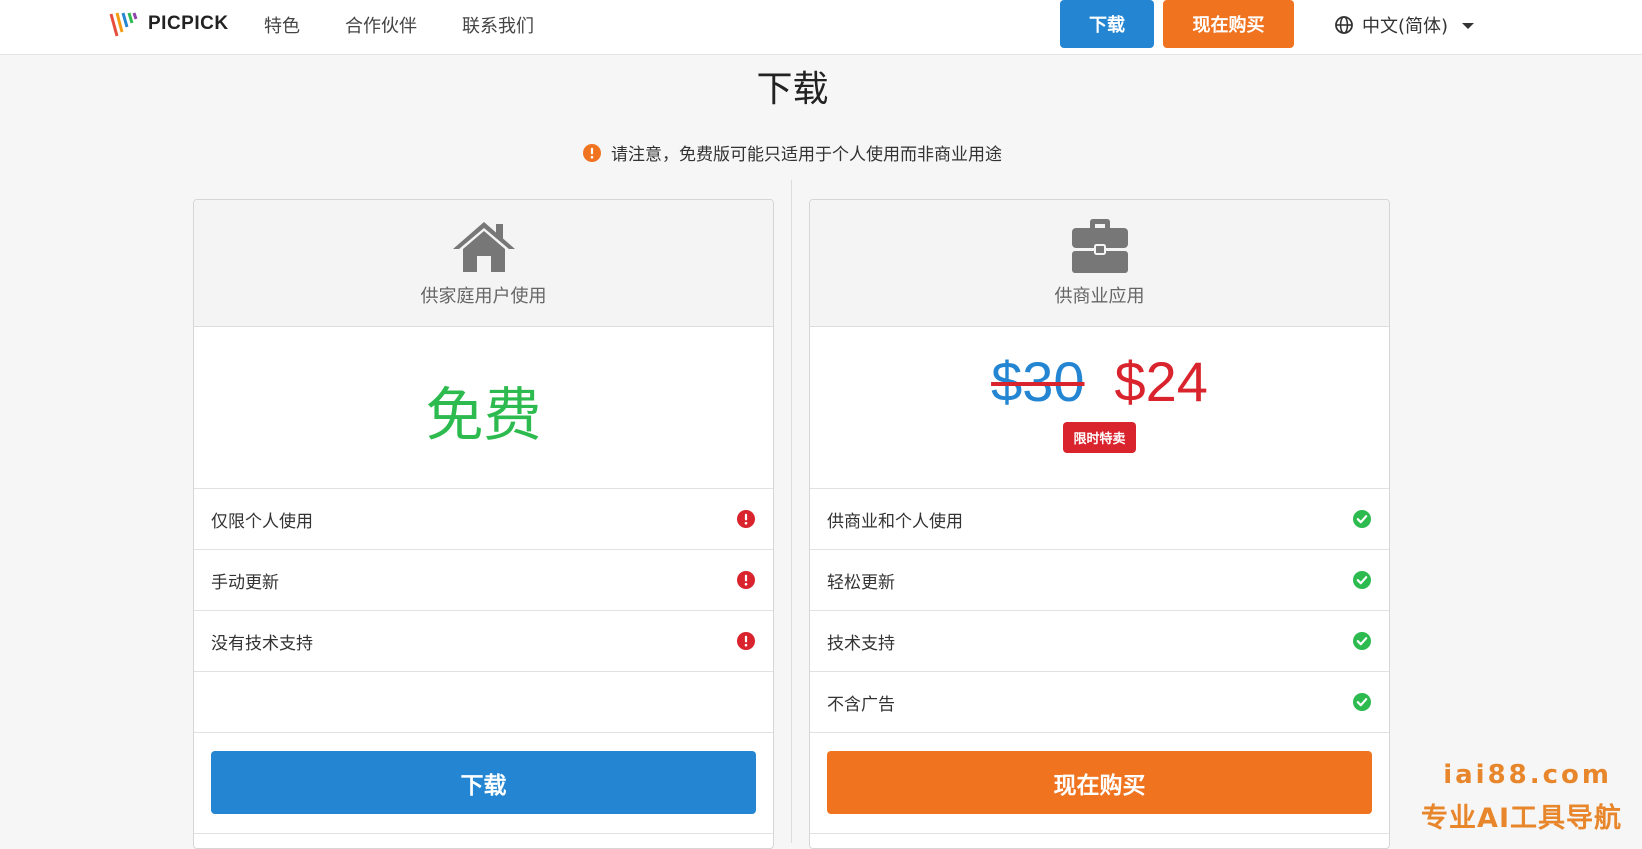 This screenshot has width=1642, height=849. I want to click on feature-row: 没有技术支持, so click(483, 641).